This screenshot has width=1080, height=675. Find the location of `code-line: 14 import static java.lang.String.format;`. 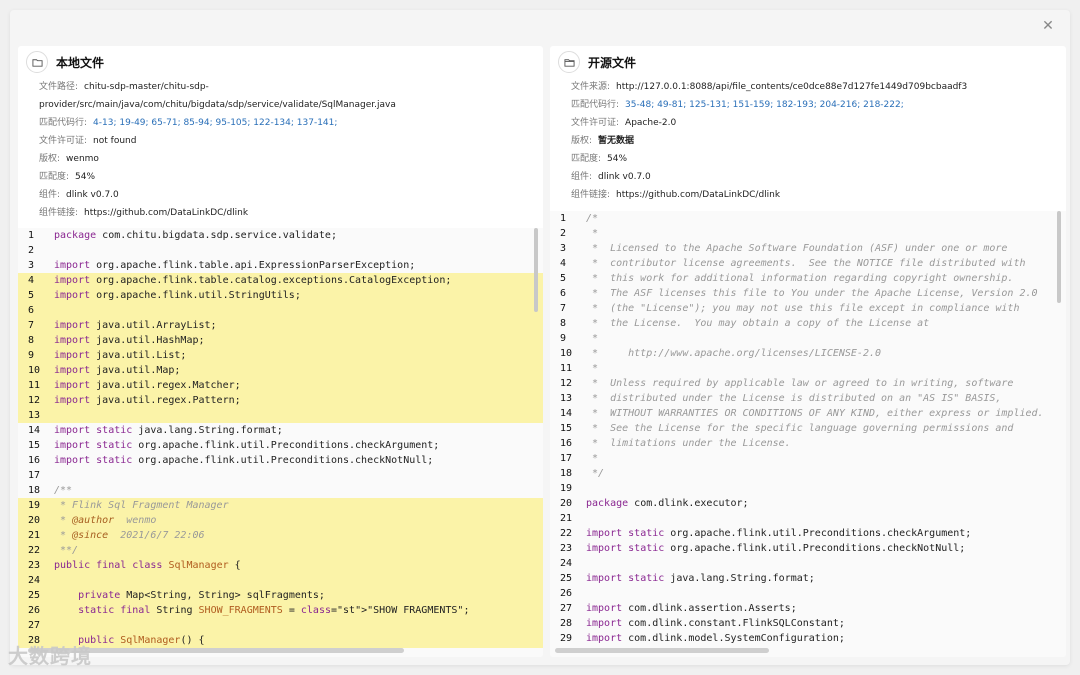

code-line: 14 import static java.lang.String.format; is located at coordinates (280, 430).